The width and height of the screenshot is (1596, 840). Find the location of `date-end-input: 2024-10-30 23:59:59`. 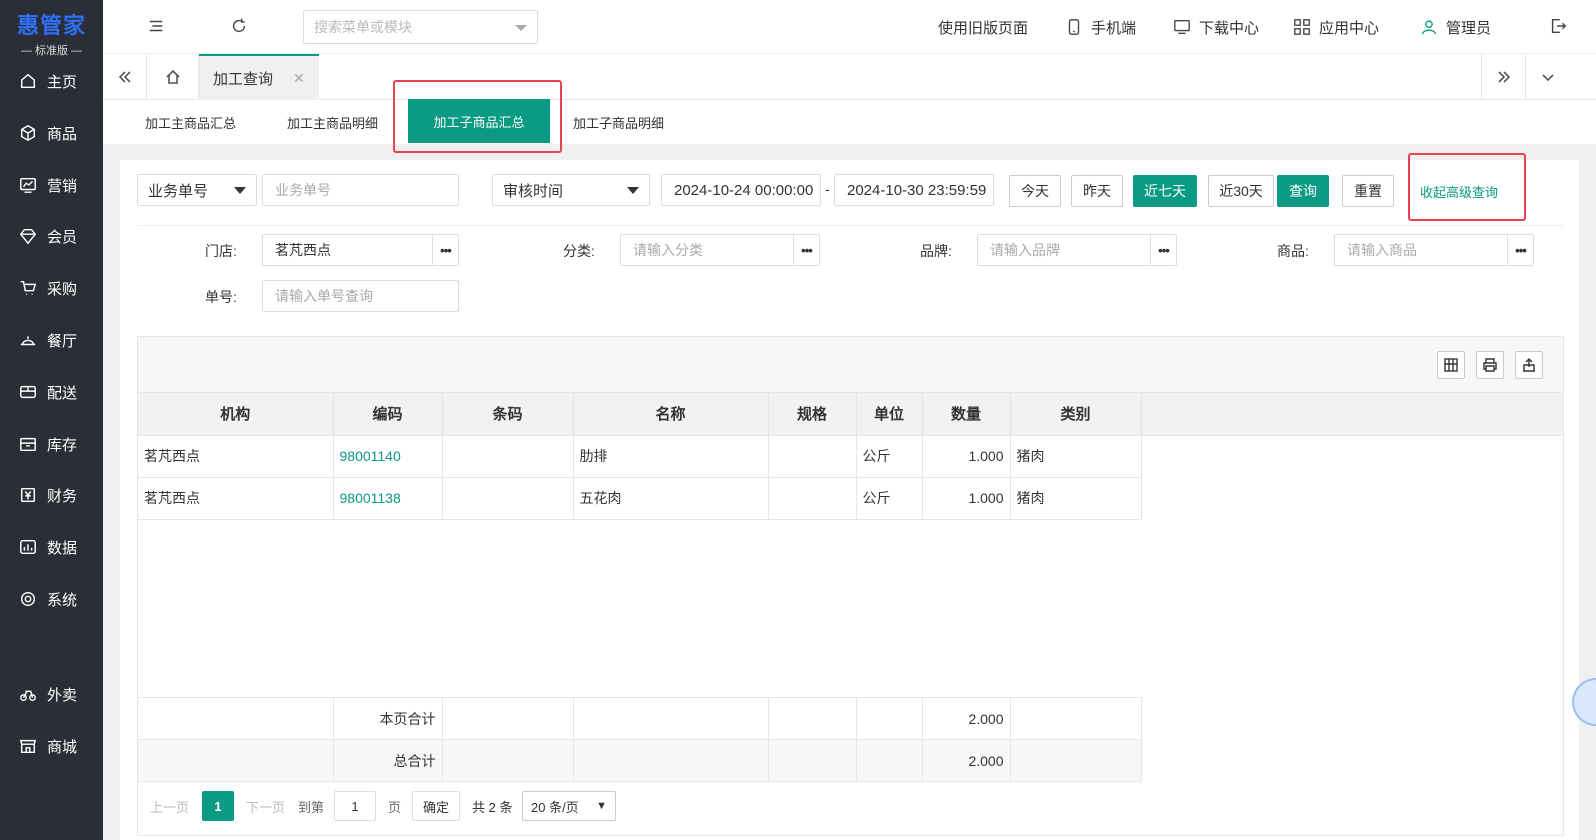

date-end-input: 2024-10-30 23:59:59 is located at coordinates (914, 190).